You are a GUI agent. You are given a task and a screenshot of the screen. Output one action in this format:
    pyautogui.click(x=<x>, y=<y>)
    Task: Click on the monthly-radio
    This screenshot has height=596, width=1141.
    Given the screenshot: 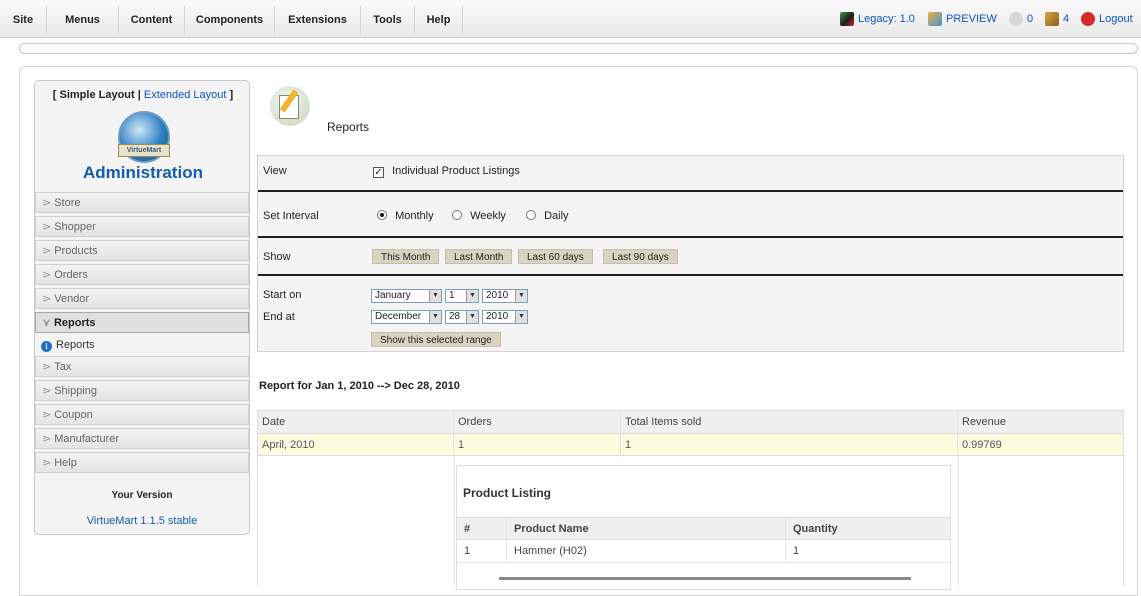 What is the action you would take?
    pyautogui.click(x=382, y=215)
    